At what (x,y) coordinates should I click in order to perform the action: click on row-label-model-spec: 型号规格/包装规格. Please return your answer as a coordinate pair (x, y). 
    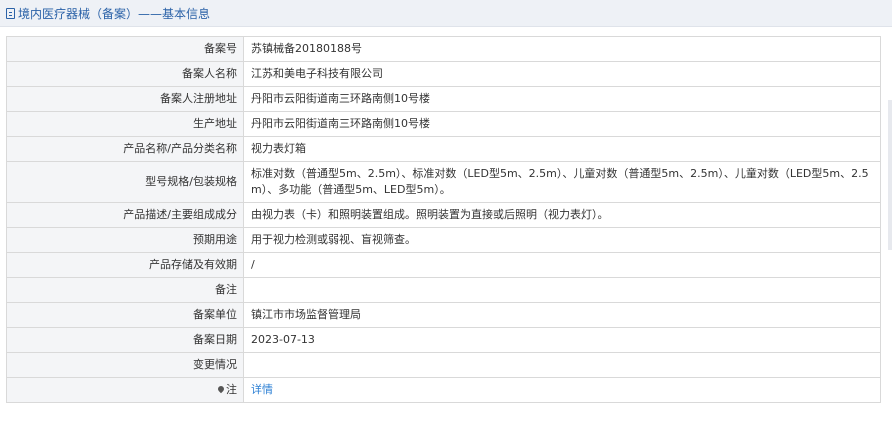
    Looking at the image, I should click on (125, 182).